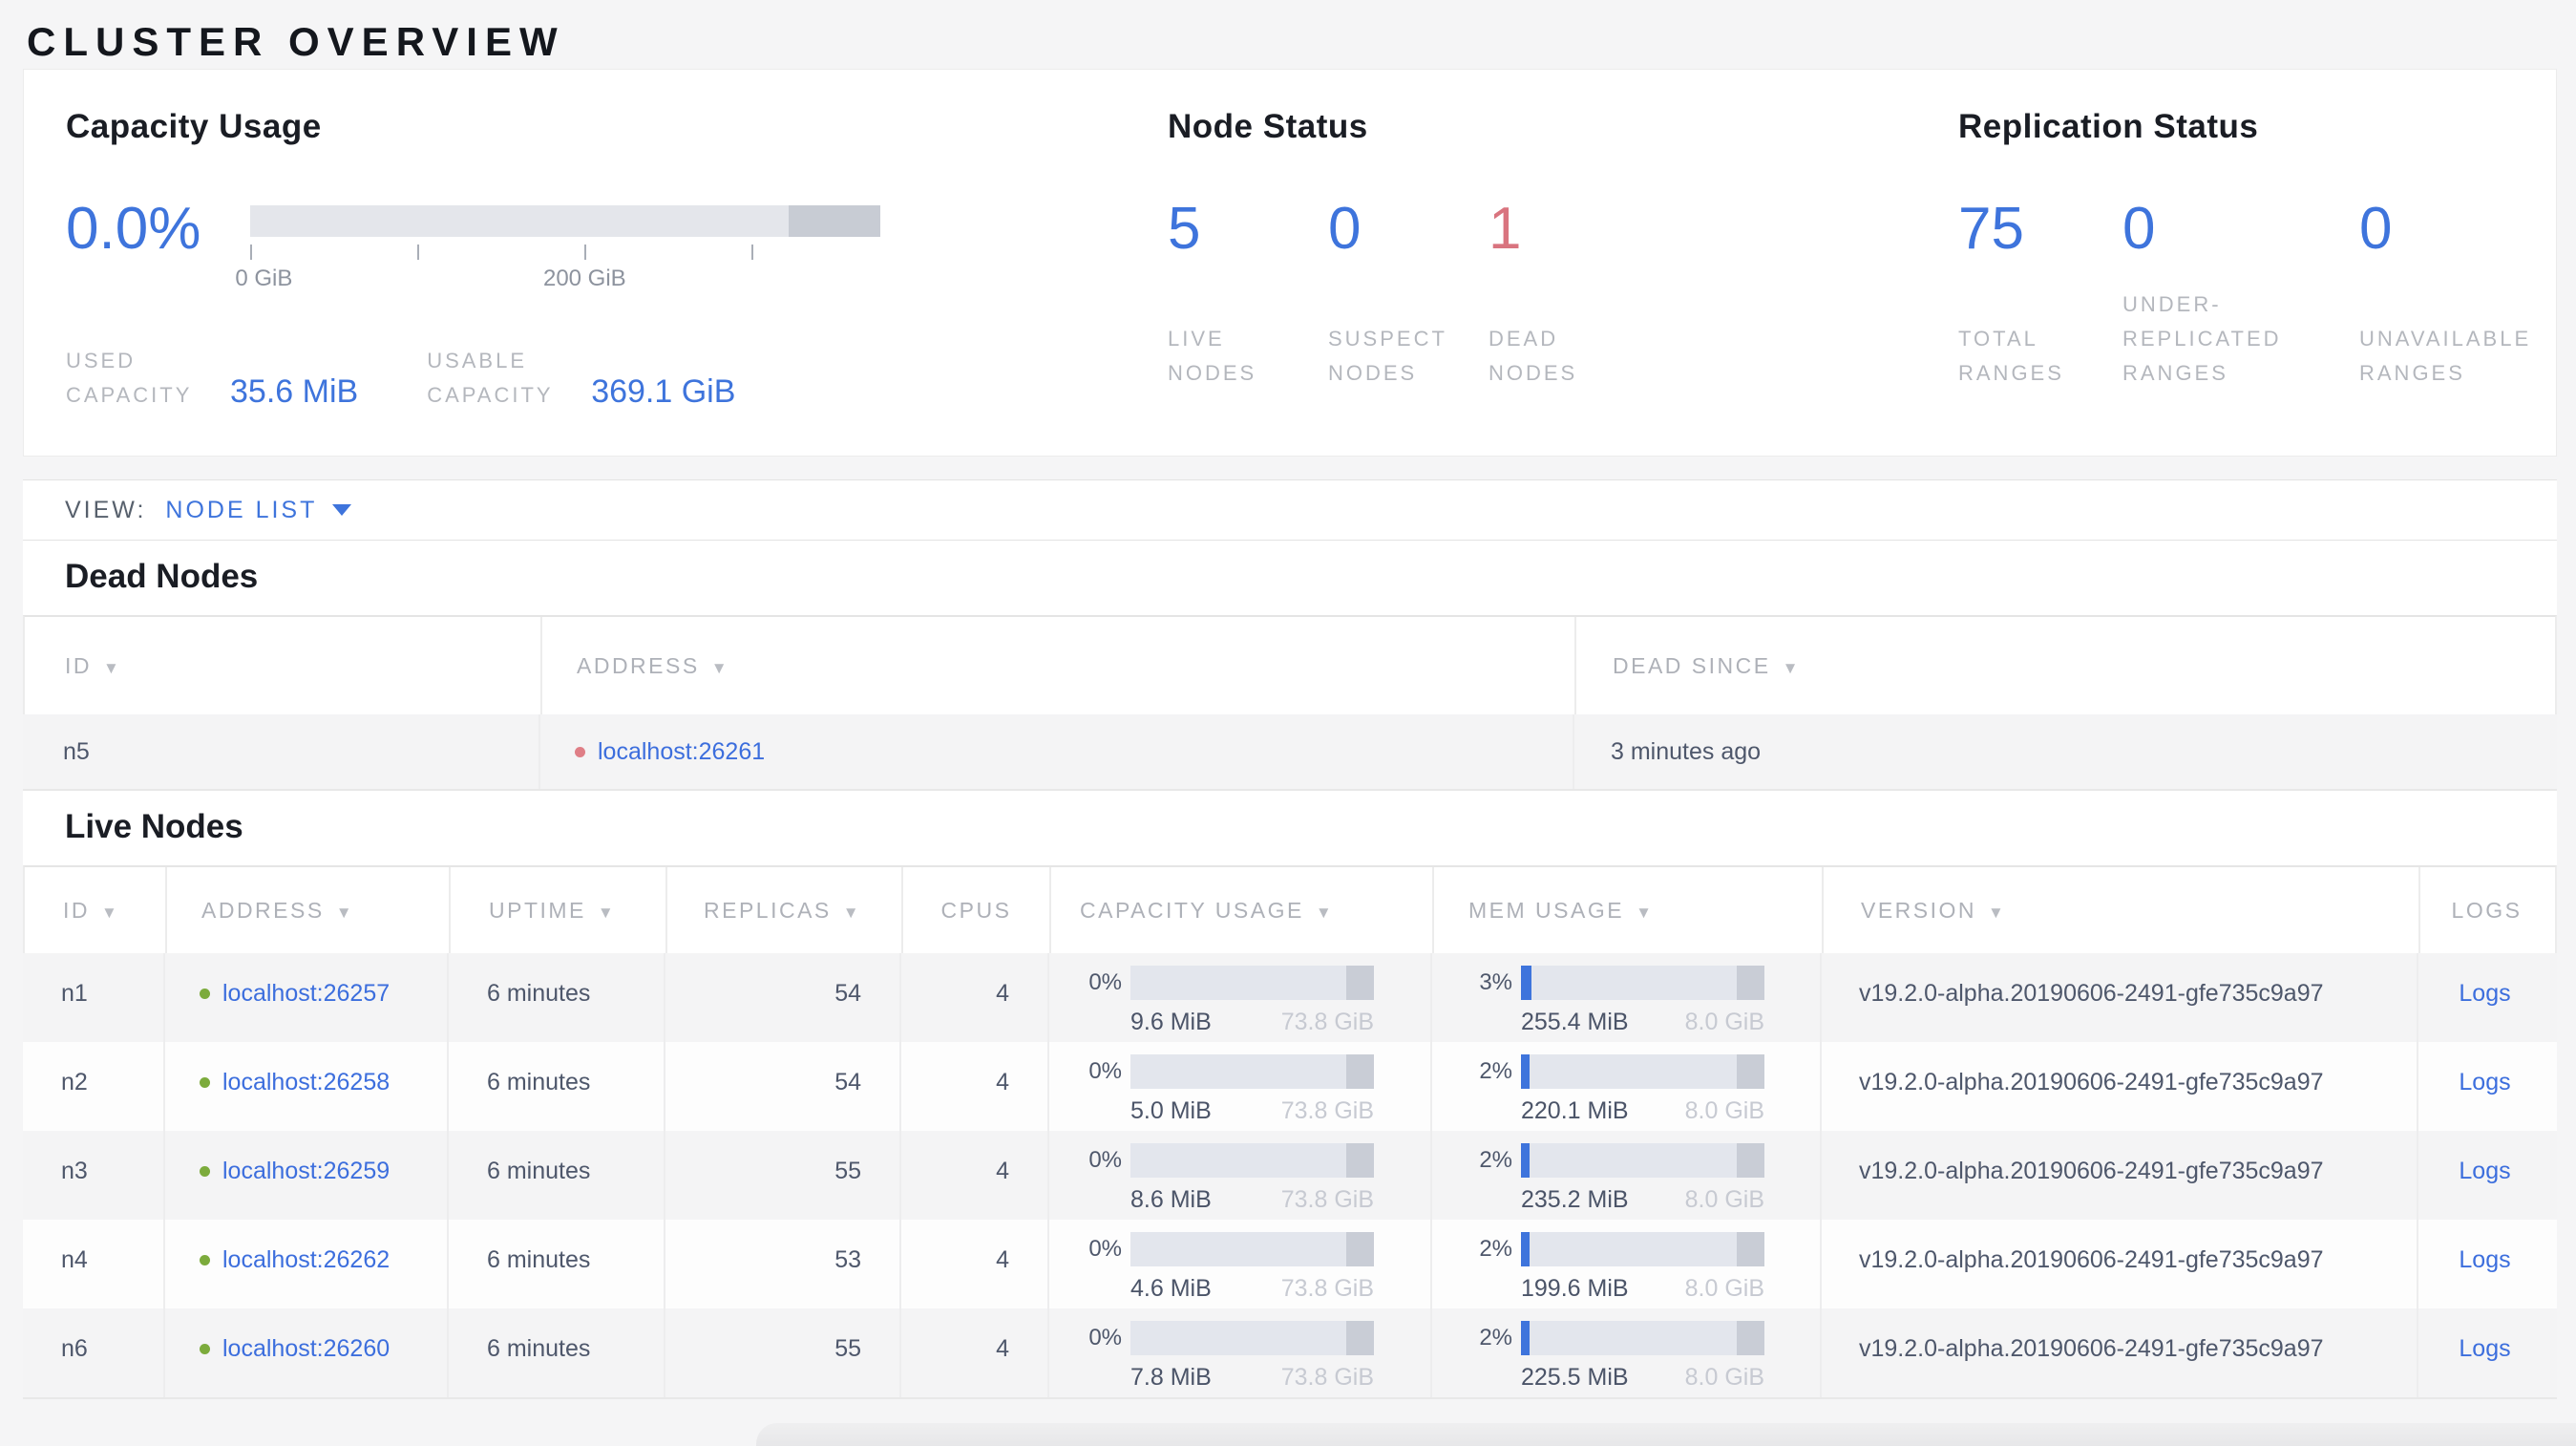 This screenshot has width=2576, height=1446. Describe the element at coordinates (194, 126) in the screenshot. I see `capacity-usage-title: Capacity Usage` at that location.